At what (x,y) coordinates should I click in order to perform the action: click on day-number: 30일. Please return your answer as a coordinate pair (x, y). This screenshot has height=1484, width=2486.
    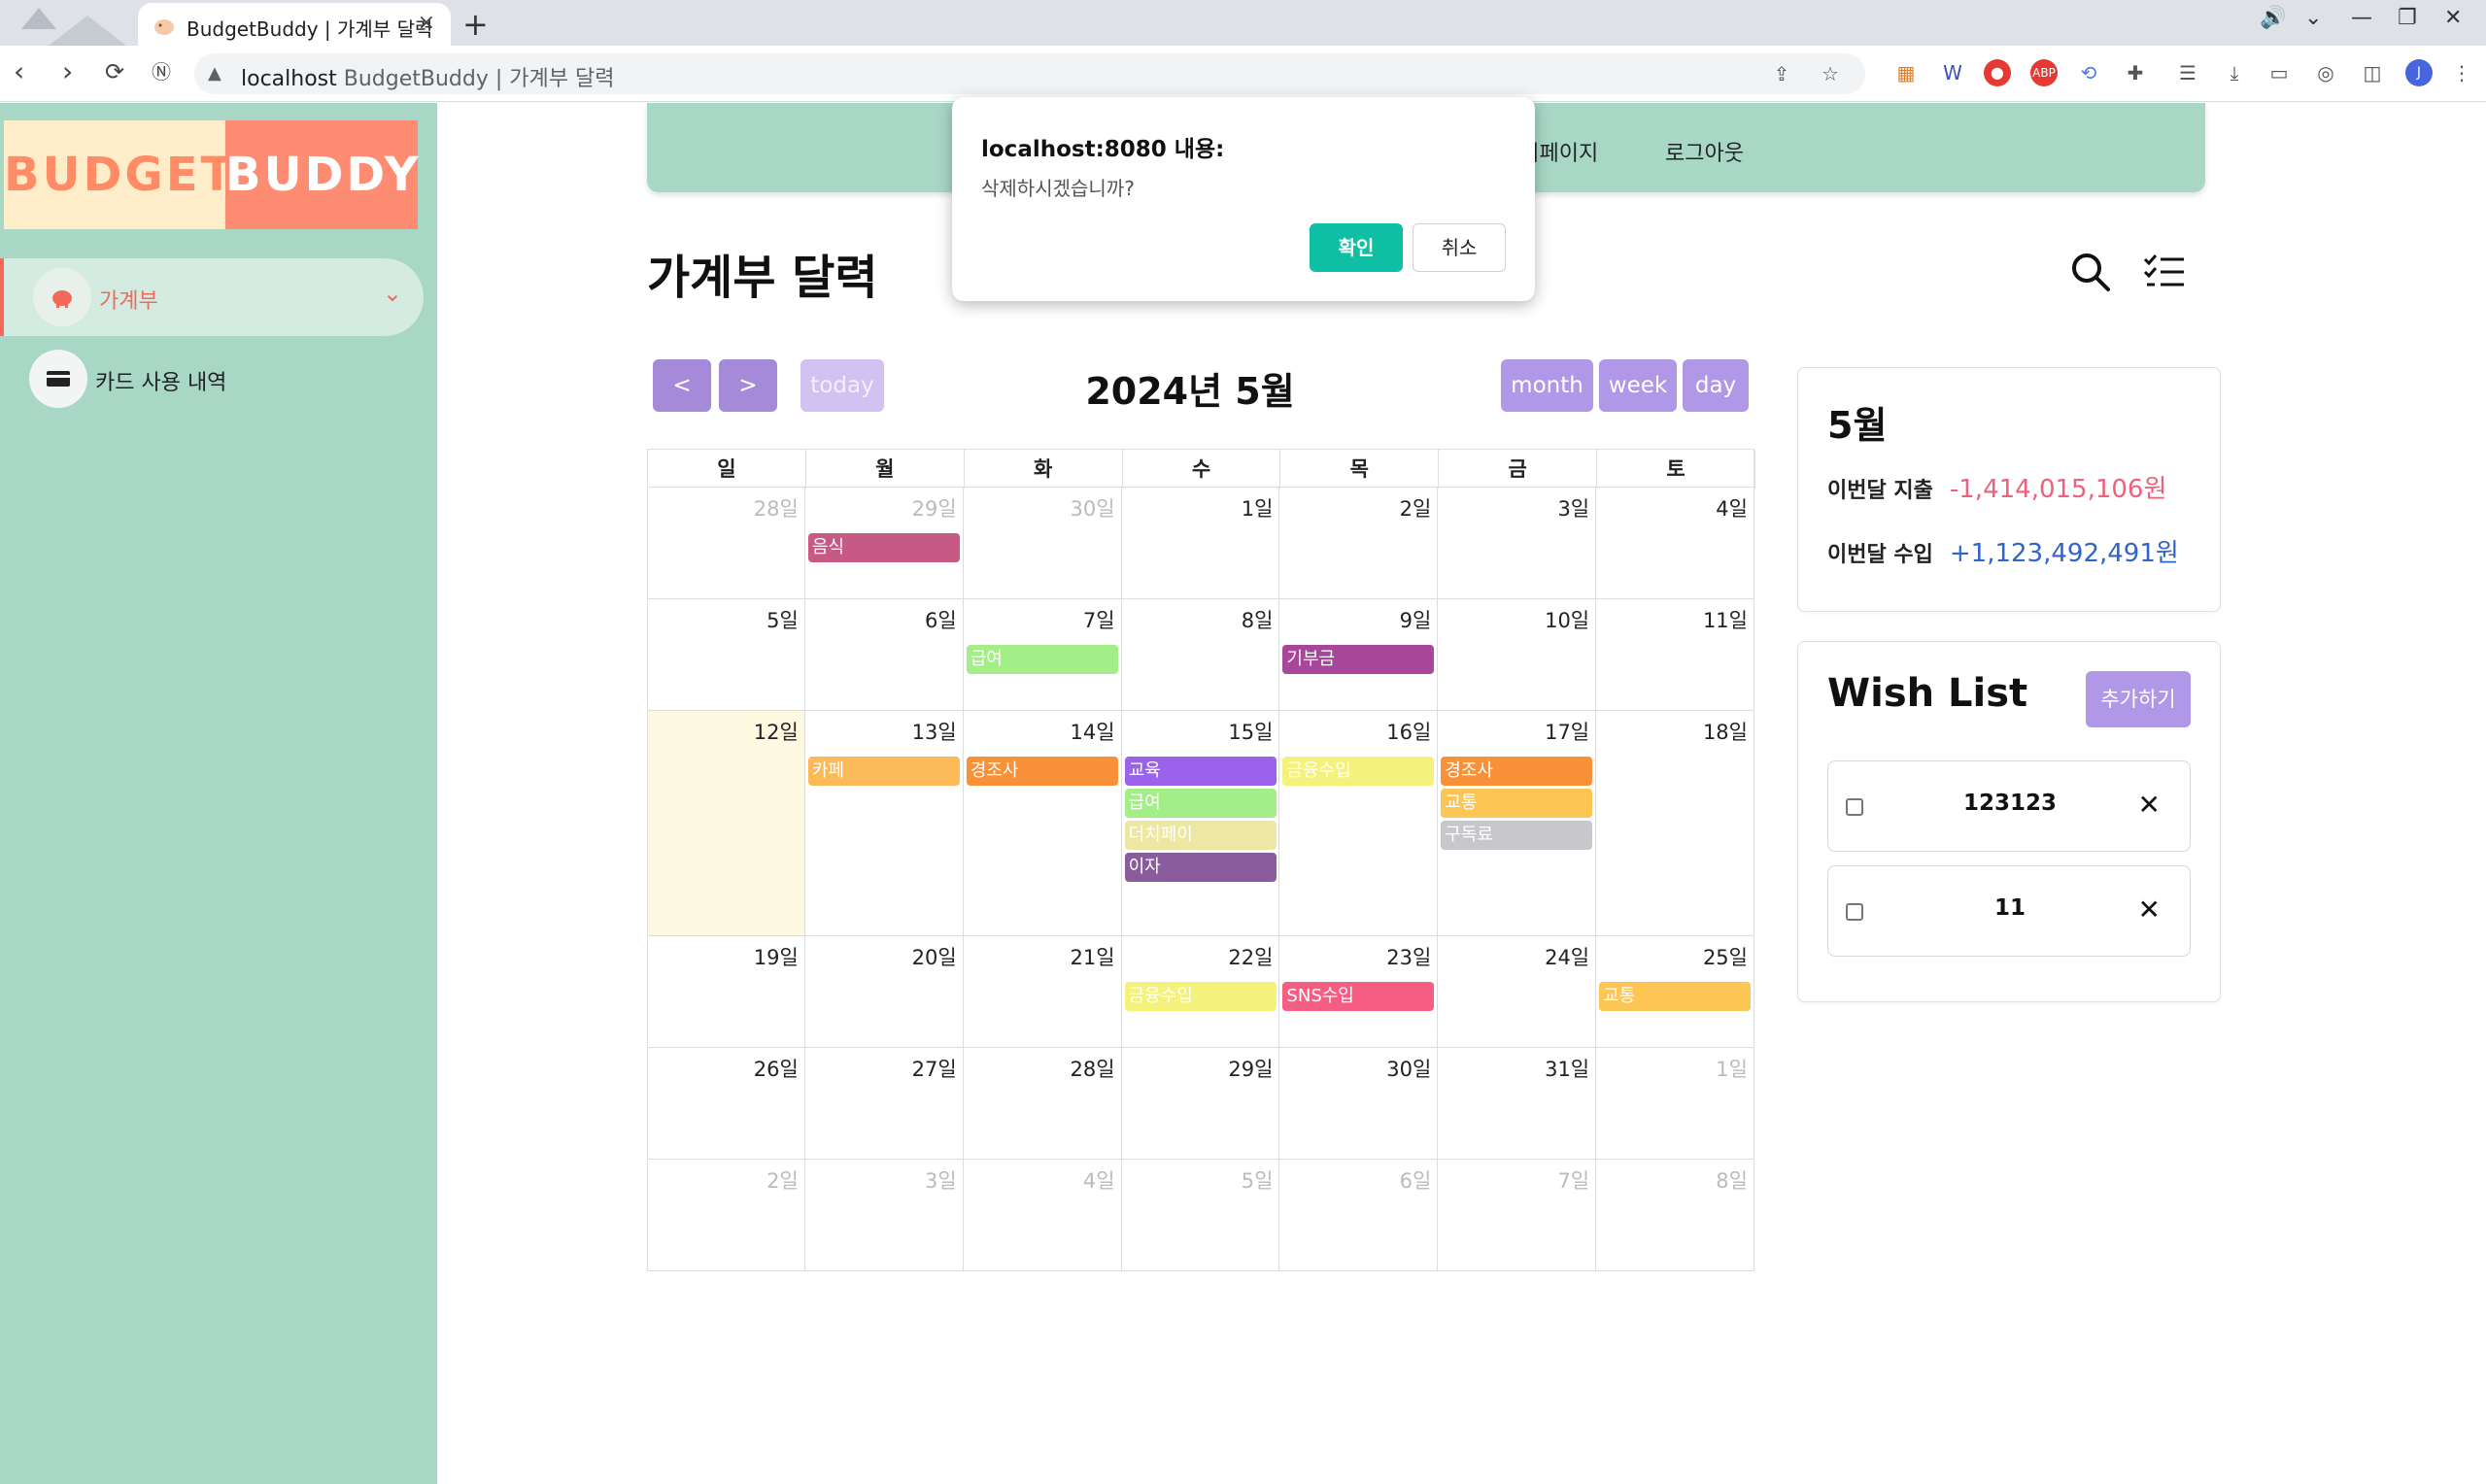
    Looking at the image, I should click on (1093, 508).